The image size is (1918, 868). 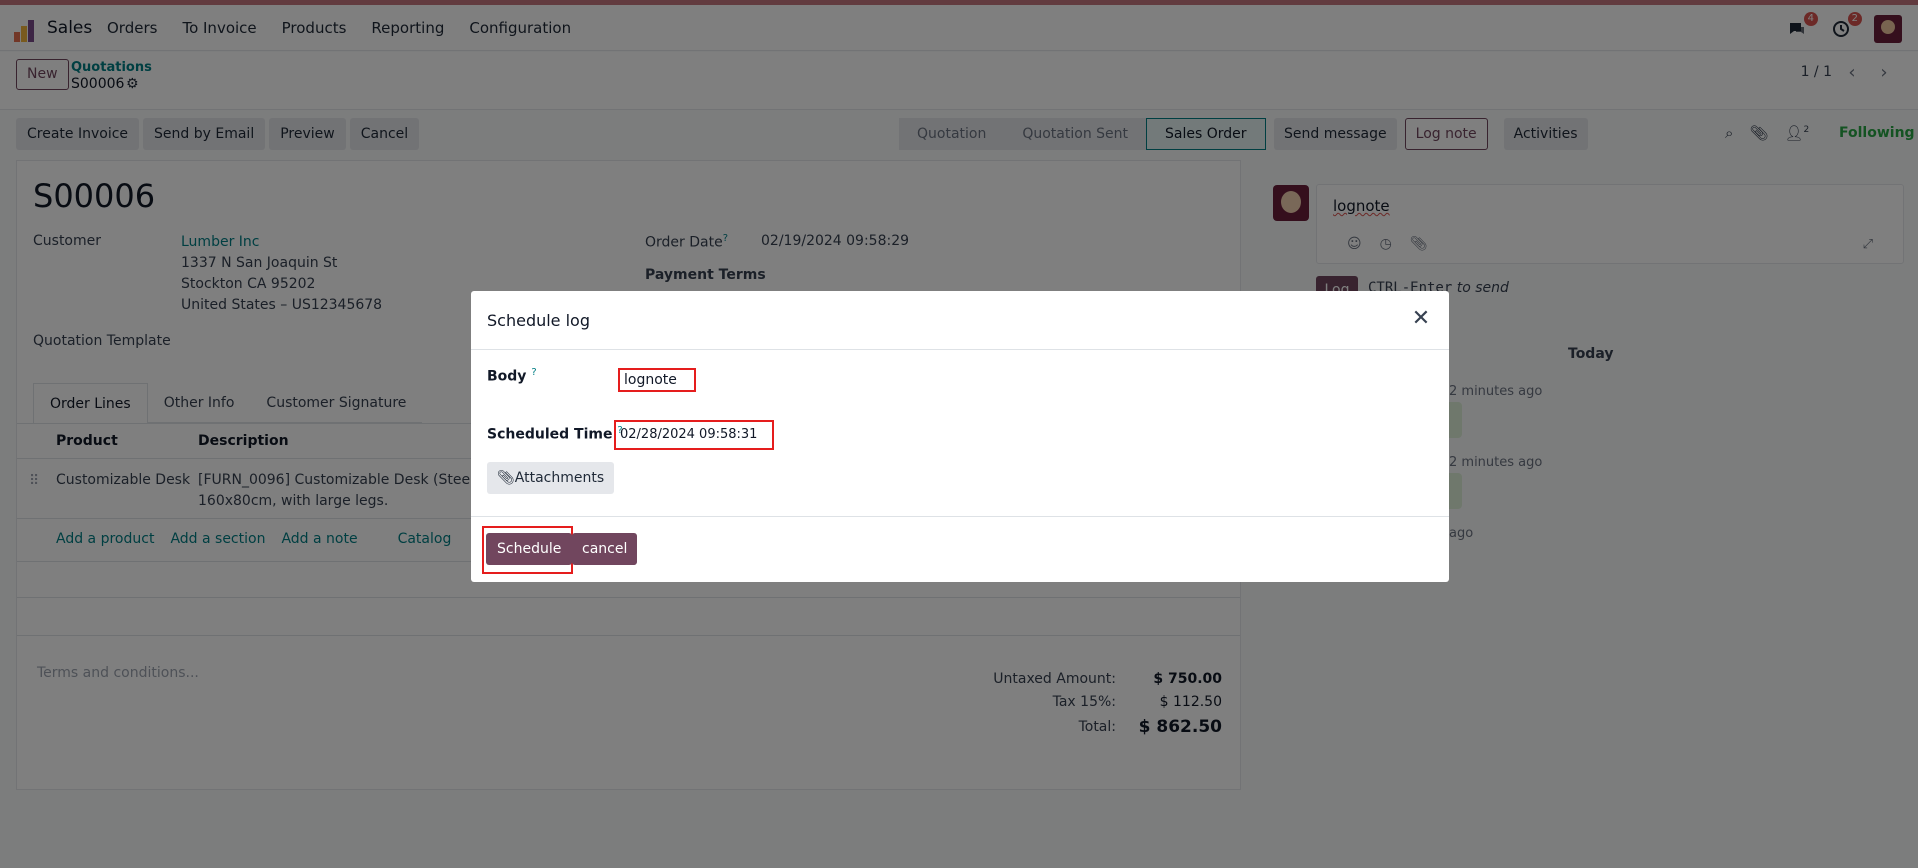 I want to click on close-icon: ✕, so click(x=1421, y=319).